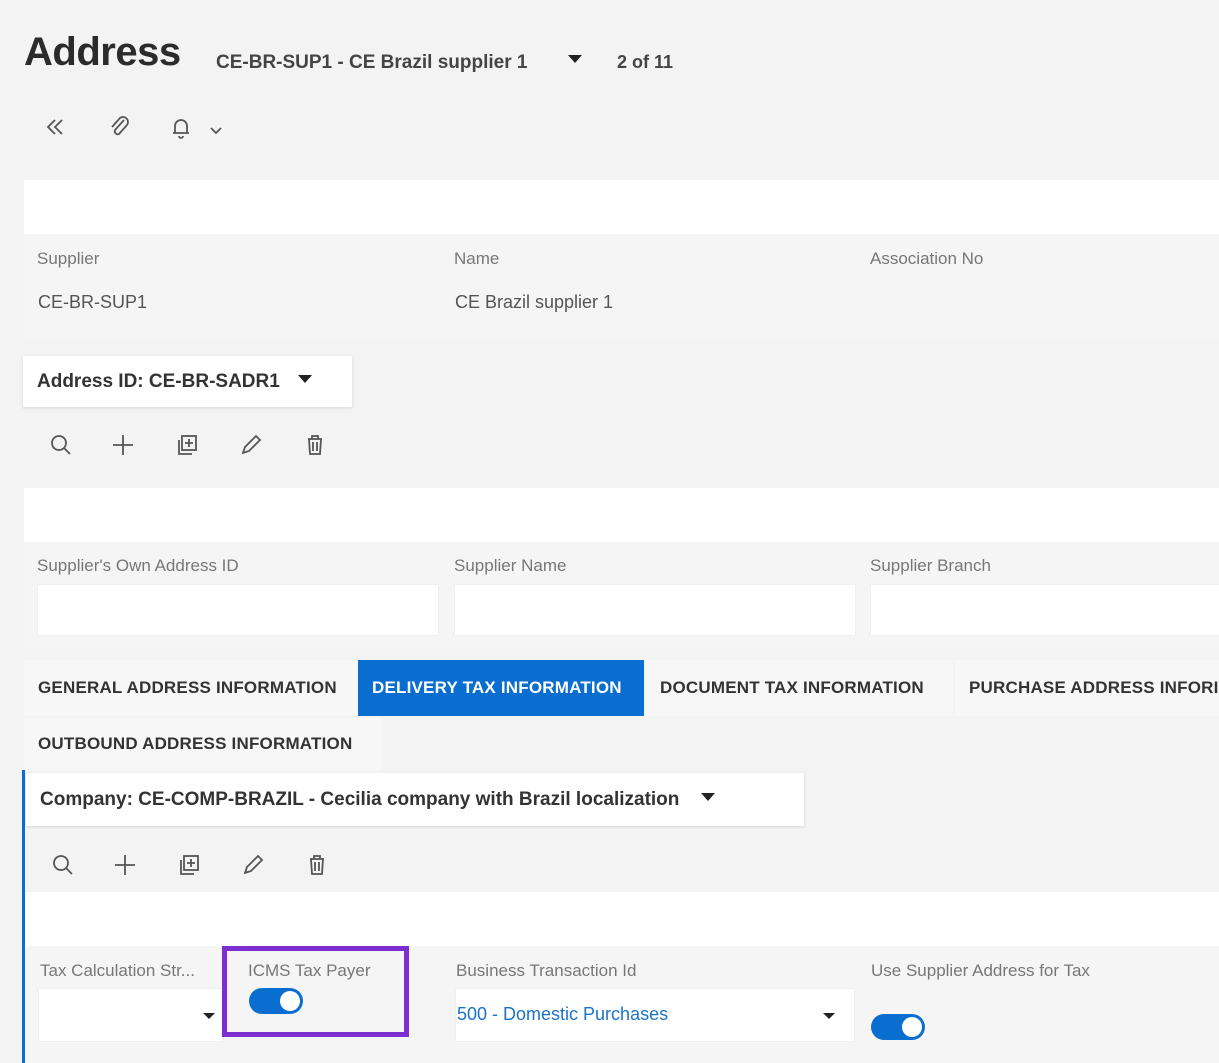  What do you see at coordinates (501, 688) in the screenshot?
I see `tab-delivery-tax-information: DELIVERY TAX INFORMATION` at bounding box center [501, 688].